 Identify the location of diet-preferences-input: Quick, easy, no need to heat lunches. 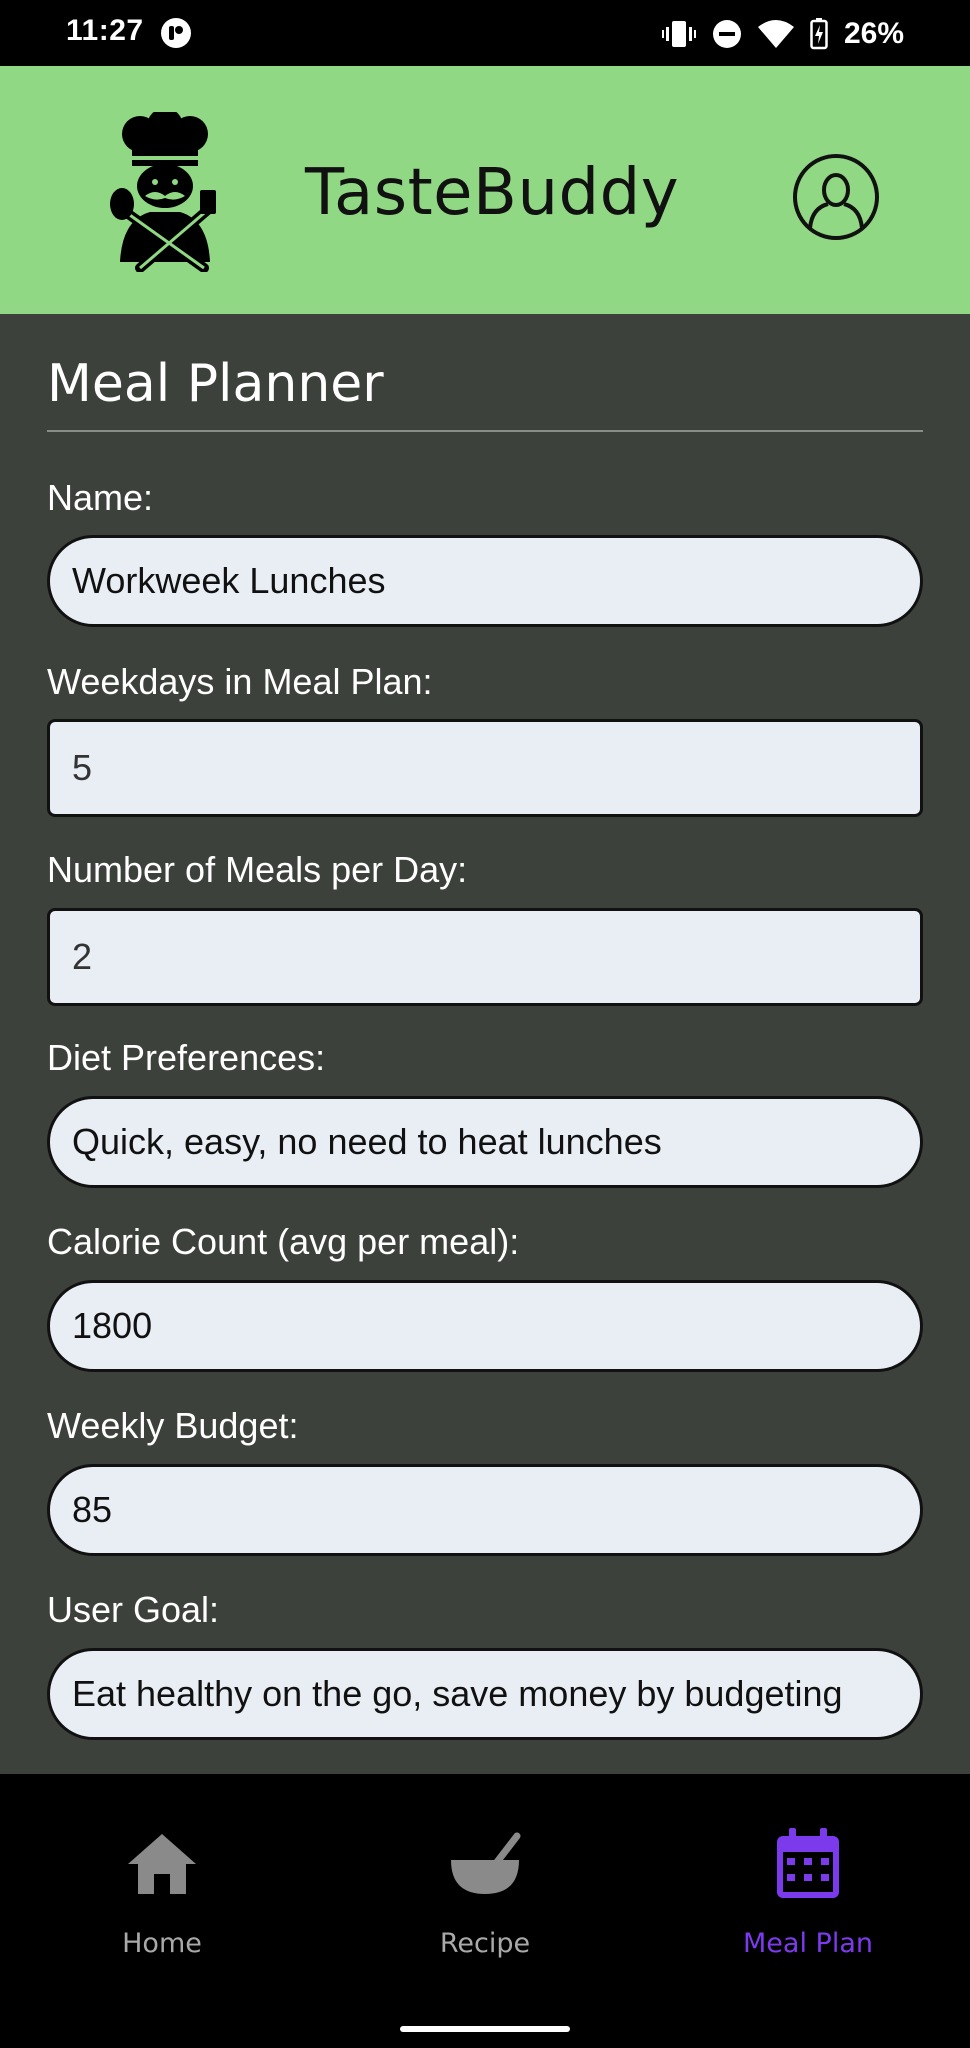
(485, 1142).